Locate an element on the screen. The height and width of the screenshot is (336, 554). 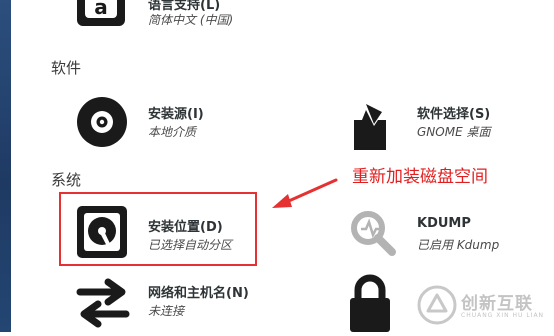
spoke-kdump: KDUMP 已启用 Kdump is located at coordinates (440, 231).